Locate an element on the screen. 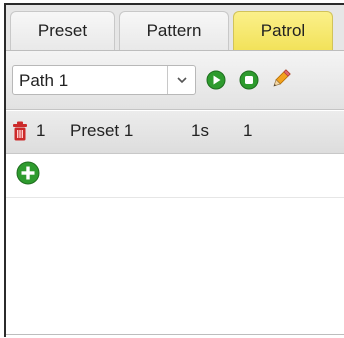 The width and height of the screenshot is (344, 338). stop-icon is located at coordinates (249, 80).